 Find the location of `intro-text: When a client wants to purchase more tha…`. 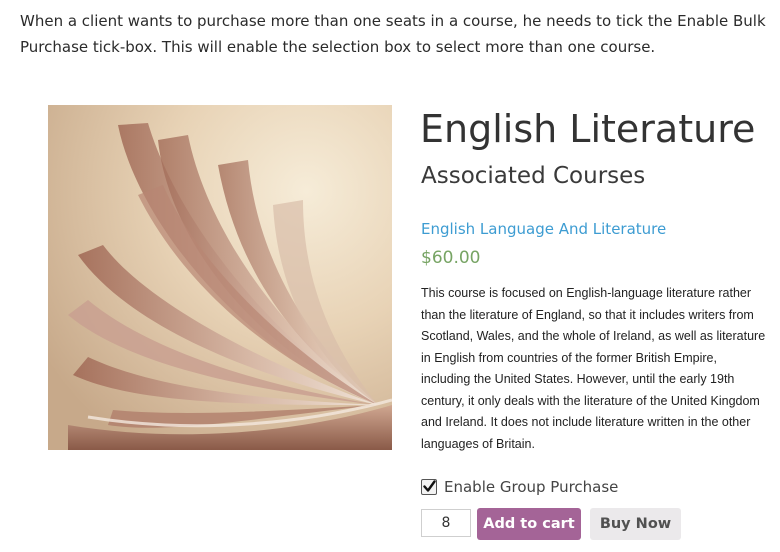

intro-text: When a client wants to purchase more tha… is located at coordinates (393, 34).